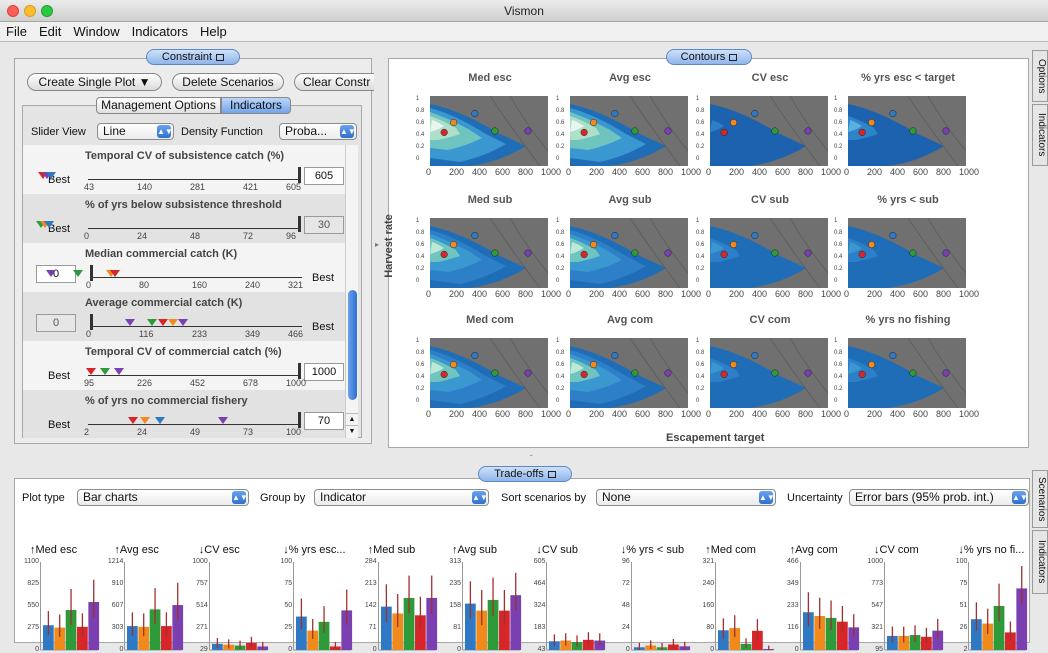 The width and height of the screenshot is (1048, 653). Describe the element at coordinates (94, 82) in the screenshot. I see `create-single-plot-button: Create Single Plot ▼` at that location.